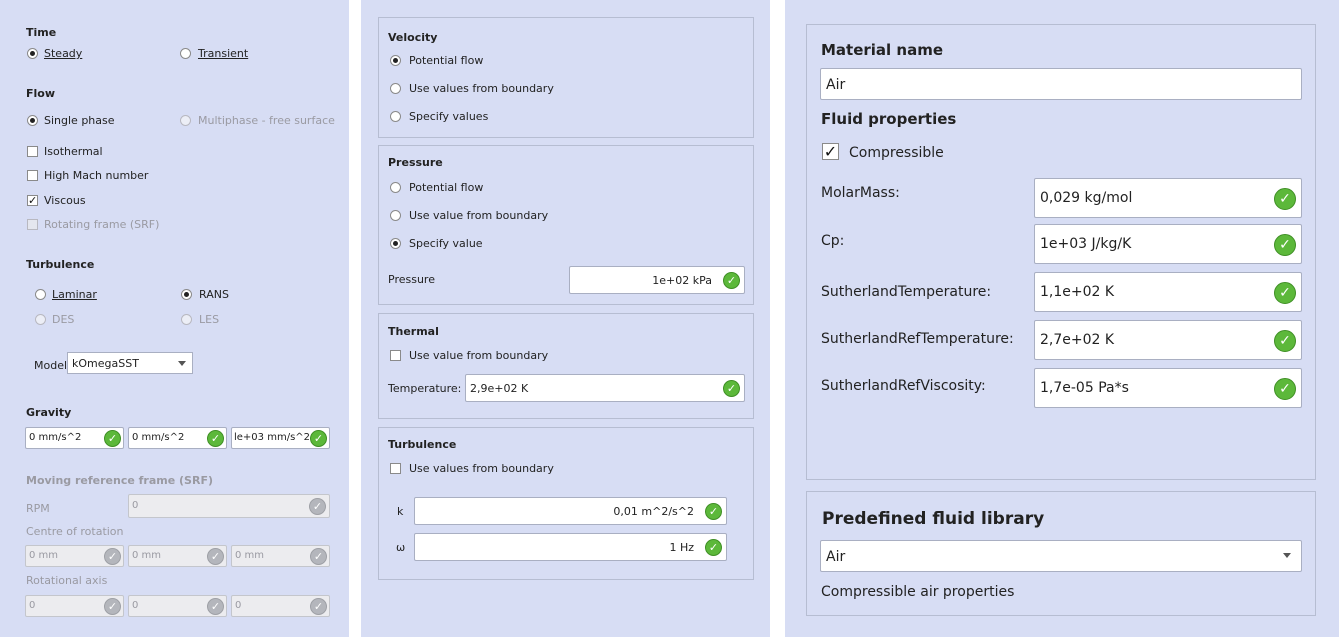 The image size is (1339, 637). What do you see at coordinates (209, 319) in the screenshot?
I see `les-label: LES` at bounding box center [209, 319].